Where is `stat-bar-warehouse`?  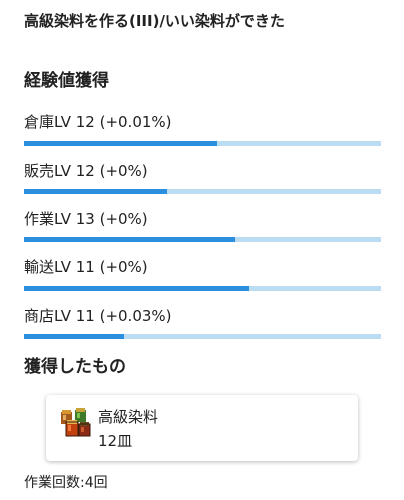 stat-bar-warehouse is located at coordinates (202, 143).